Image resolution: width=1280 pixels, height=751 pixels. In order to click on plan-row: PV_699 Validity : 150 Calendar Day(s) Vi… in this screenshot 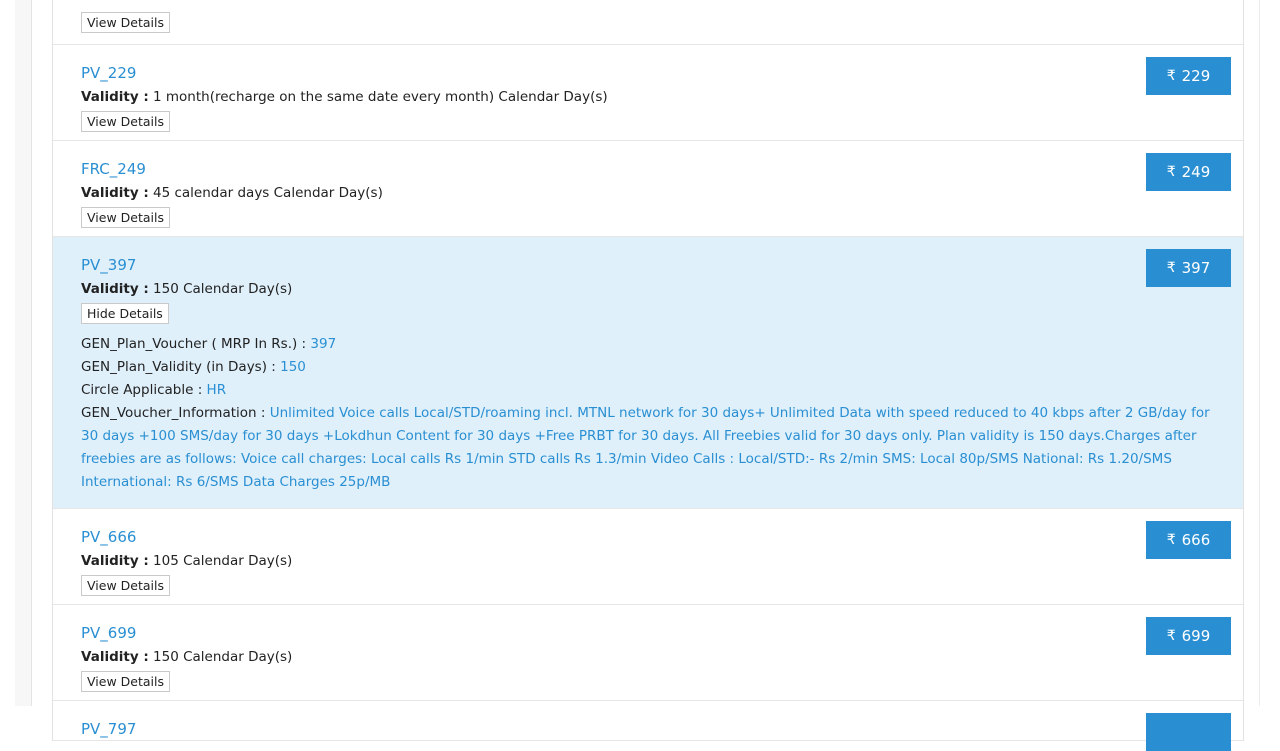, I will do `click(648, 653)`.